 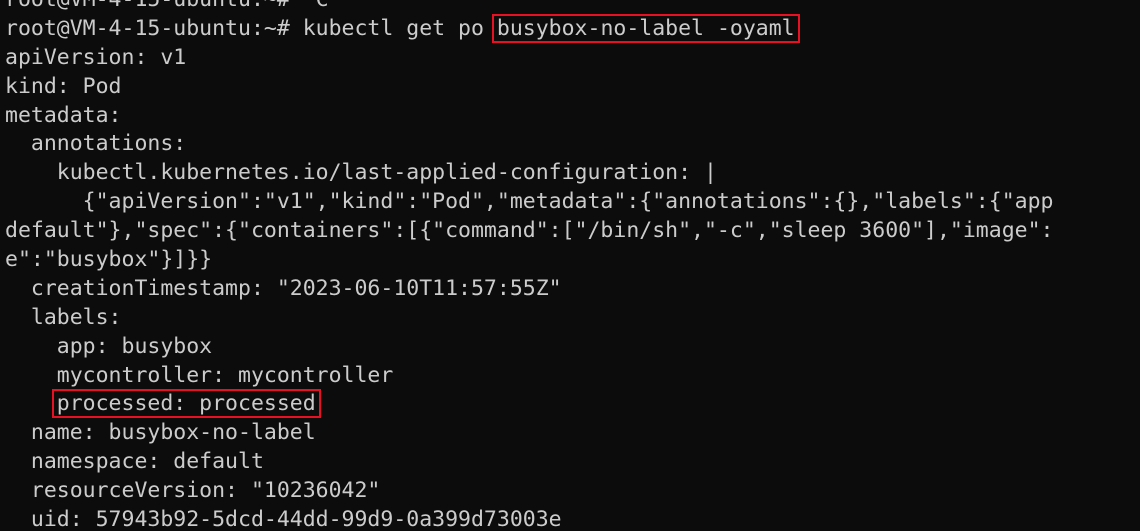 I want to click on processed-label-highlight: processed, so click(x=186, y=404).